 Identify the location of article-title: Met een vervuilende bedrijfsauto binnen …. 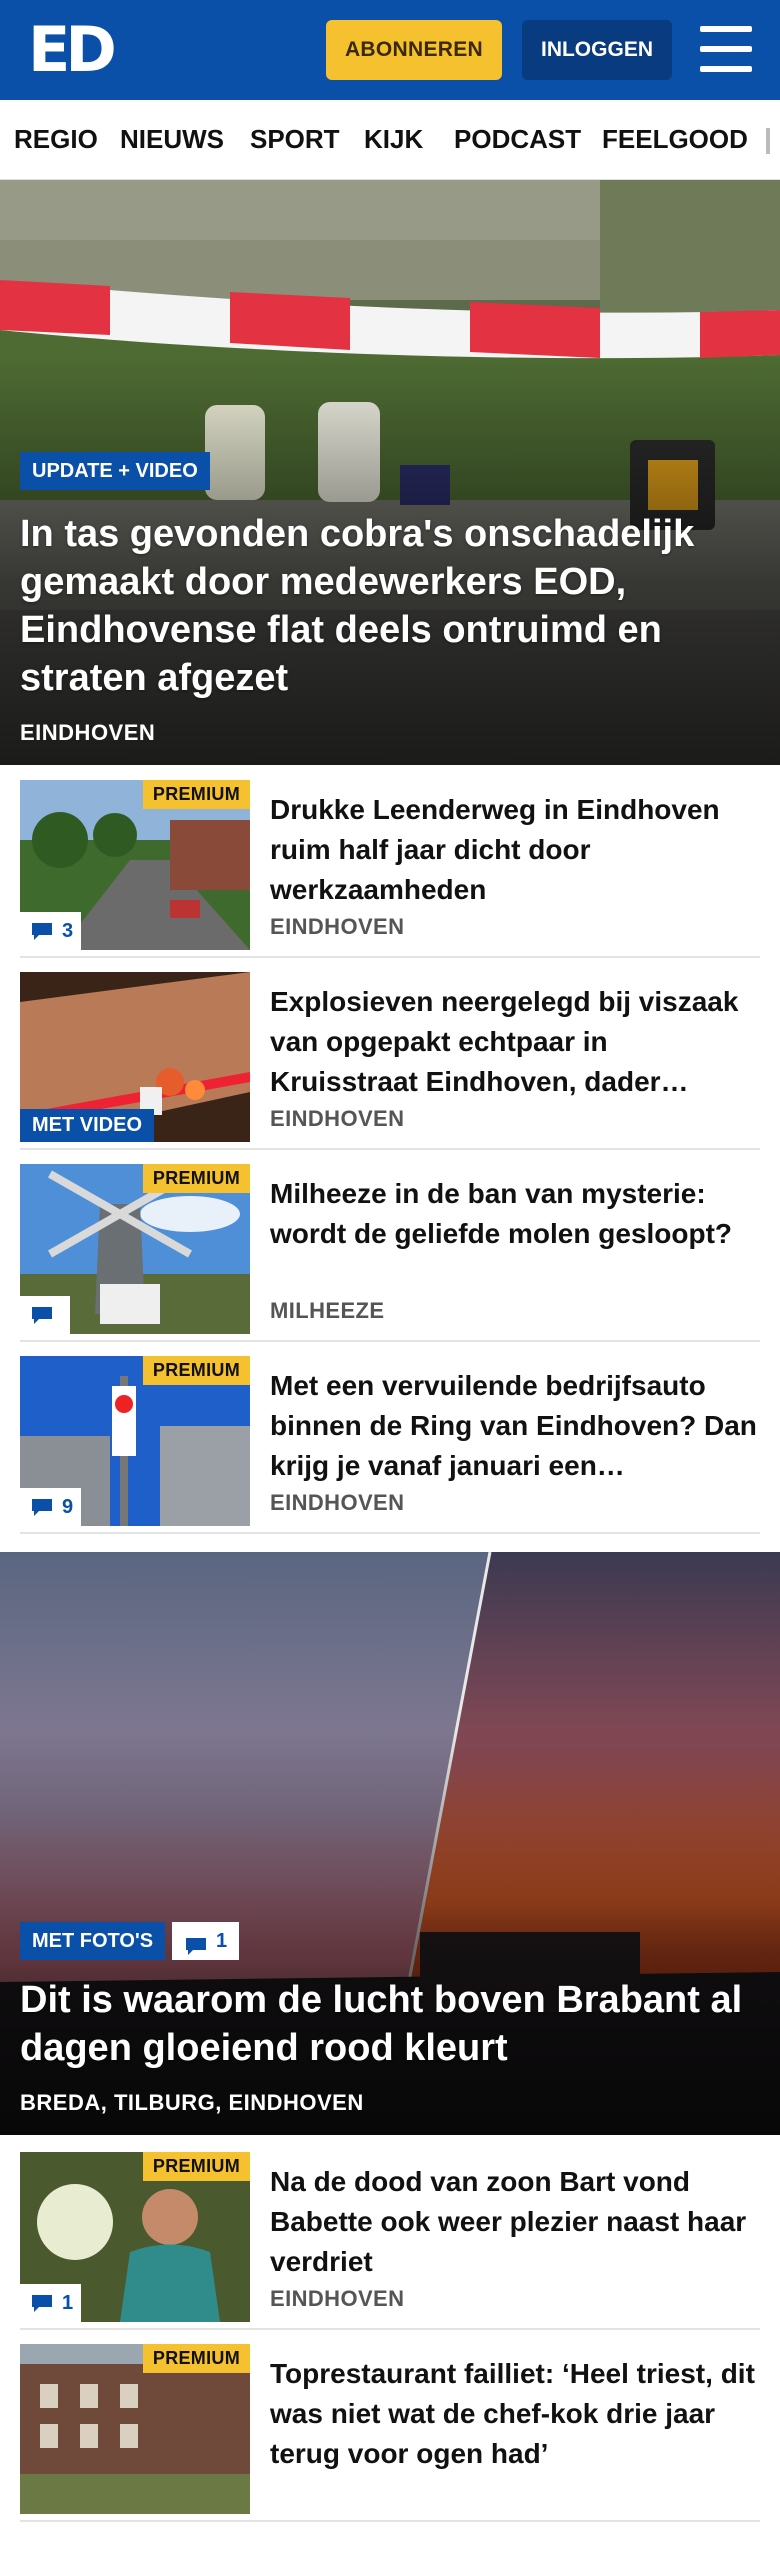
(515, 1426).